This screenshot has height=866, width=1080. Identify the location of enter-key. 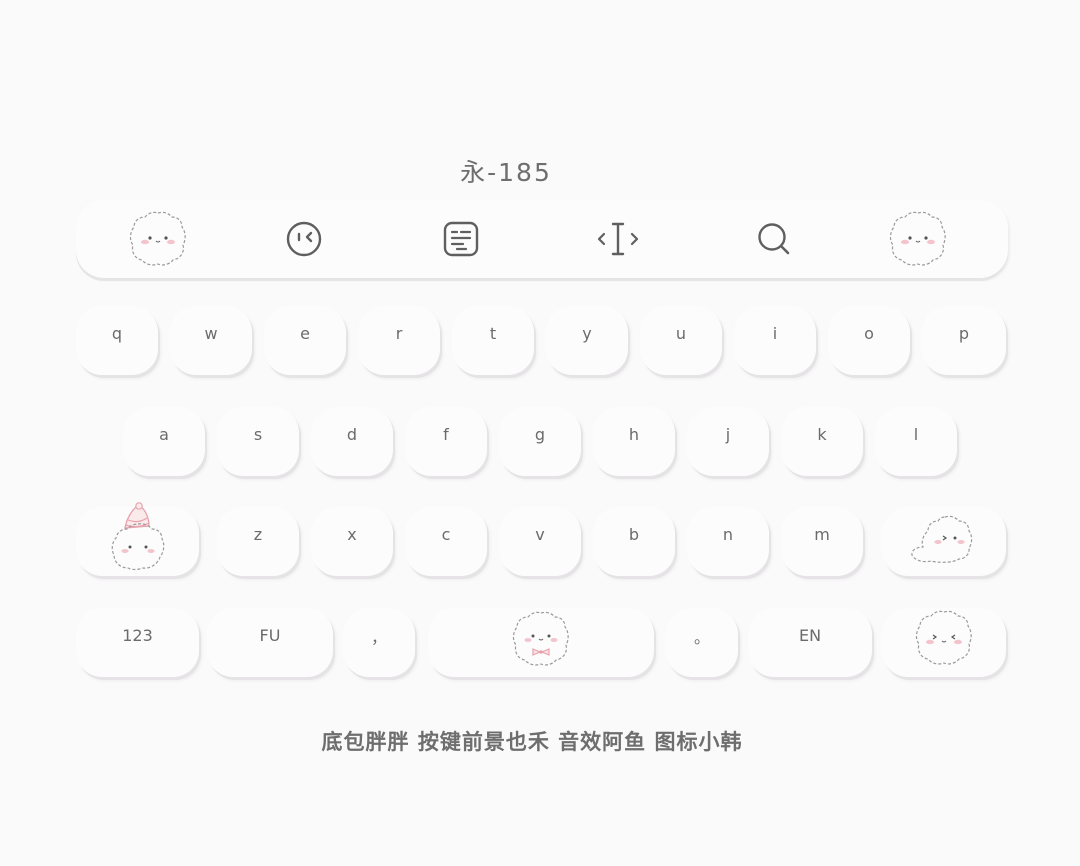
(944, 642).